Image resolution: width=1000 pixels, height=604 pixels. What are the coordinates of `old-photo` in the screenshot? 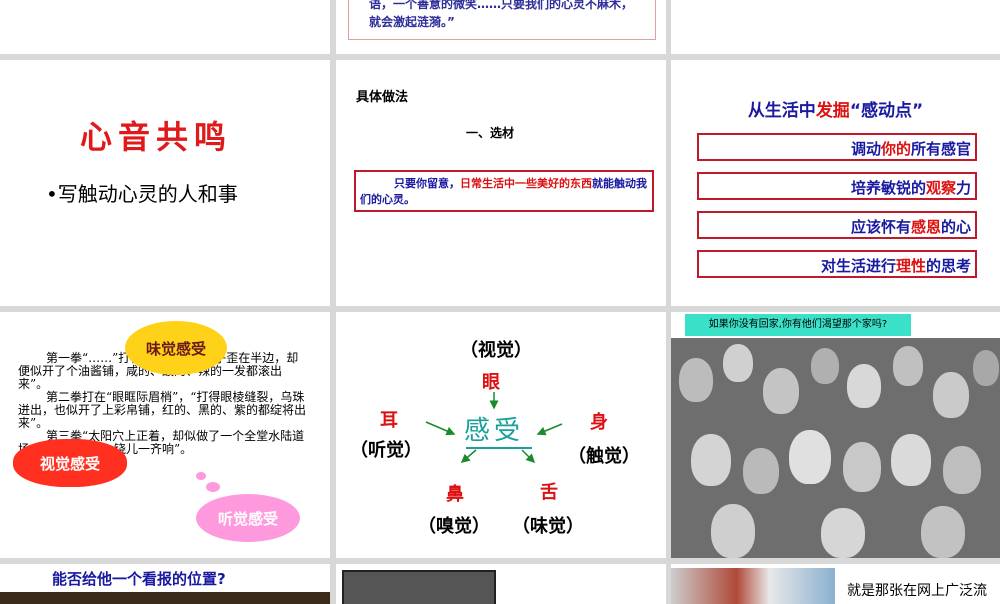 It's located at (419, 587).